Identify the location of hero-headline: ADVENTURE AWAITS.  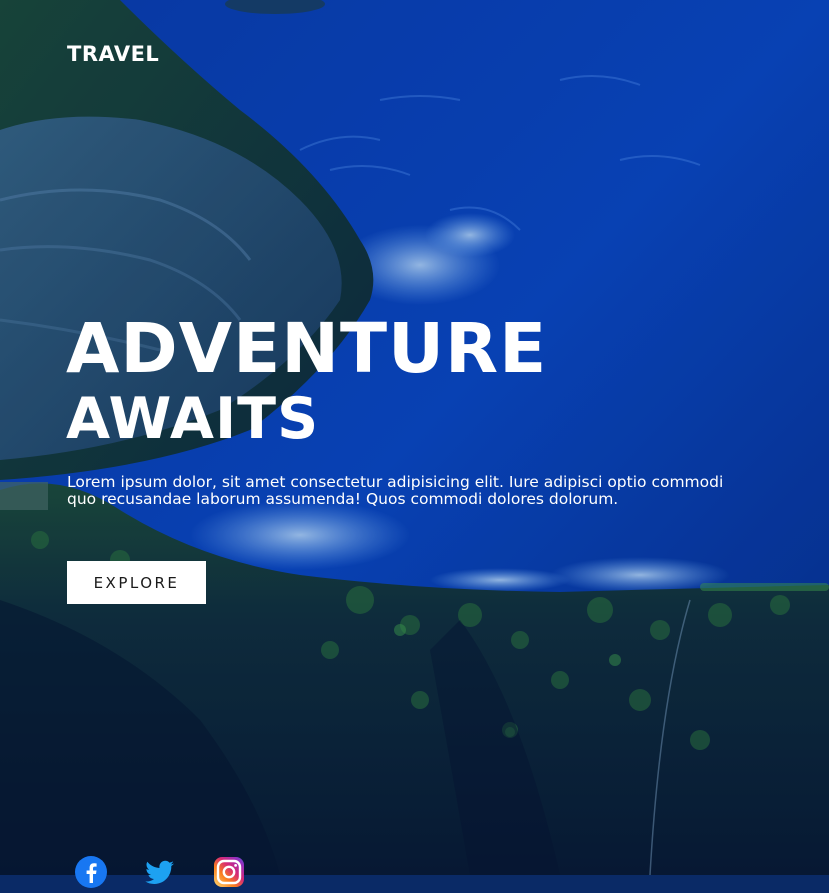
(306, 380).